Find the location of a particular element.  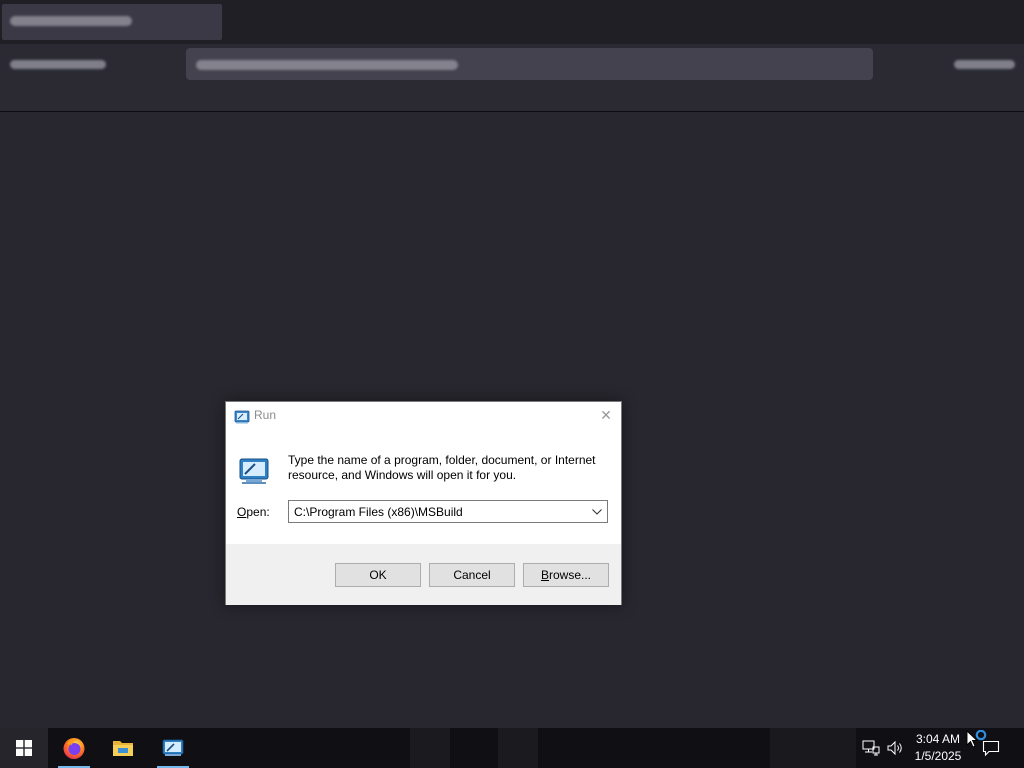

open-label-text: pen: is located at coordinates (258, 512).